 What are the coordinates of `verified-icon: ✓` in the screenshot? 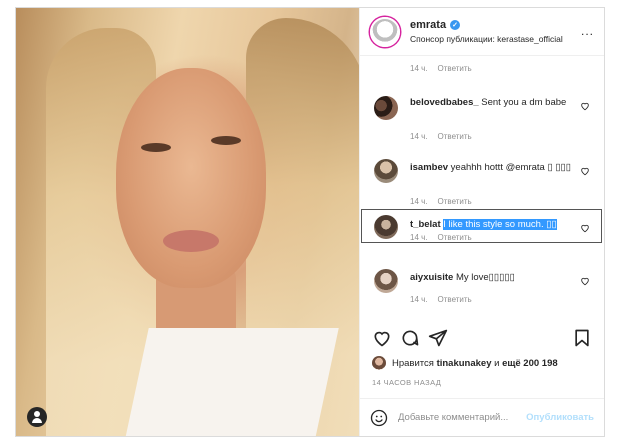 It's located at (455, 25).